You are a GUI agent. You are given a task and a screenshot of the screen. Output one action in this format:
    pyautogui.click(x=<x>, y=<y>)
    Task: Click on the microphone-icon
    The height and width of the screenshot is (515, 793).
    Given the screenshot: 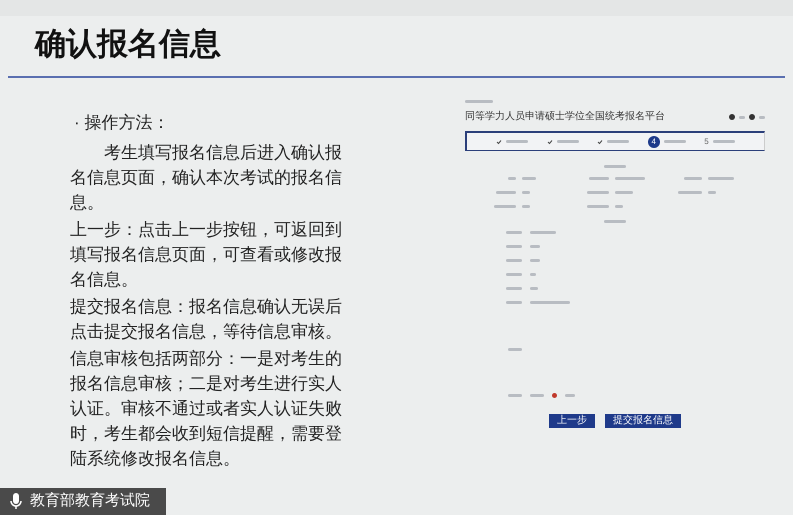 What is the action you would take?
    pyautogui.click(x=16, y=501)
    